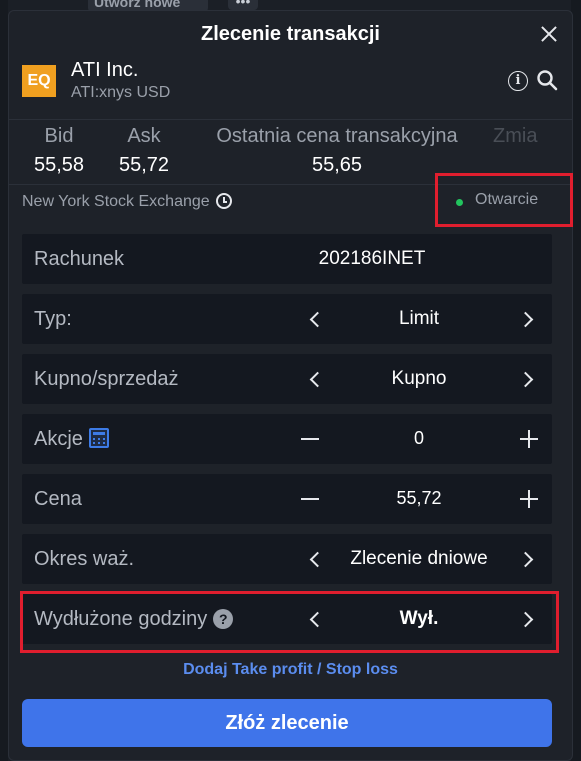 The height and width of the screenshot is (761, 581). What do you see at coordinates (287, 723) in the screenshot?
I see `submit-order-button: Złóż zlecenie` at bounding box center [287, 723].